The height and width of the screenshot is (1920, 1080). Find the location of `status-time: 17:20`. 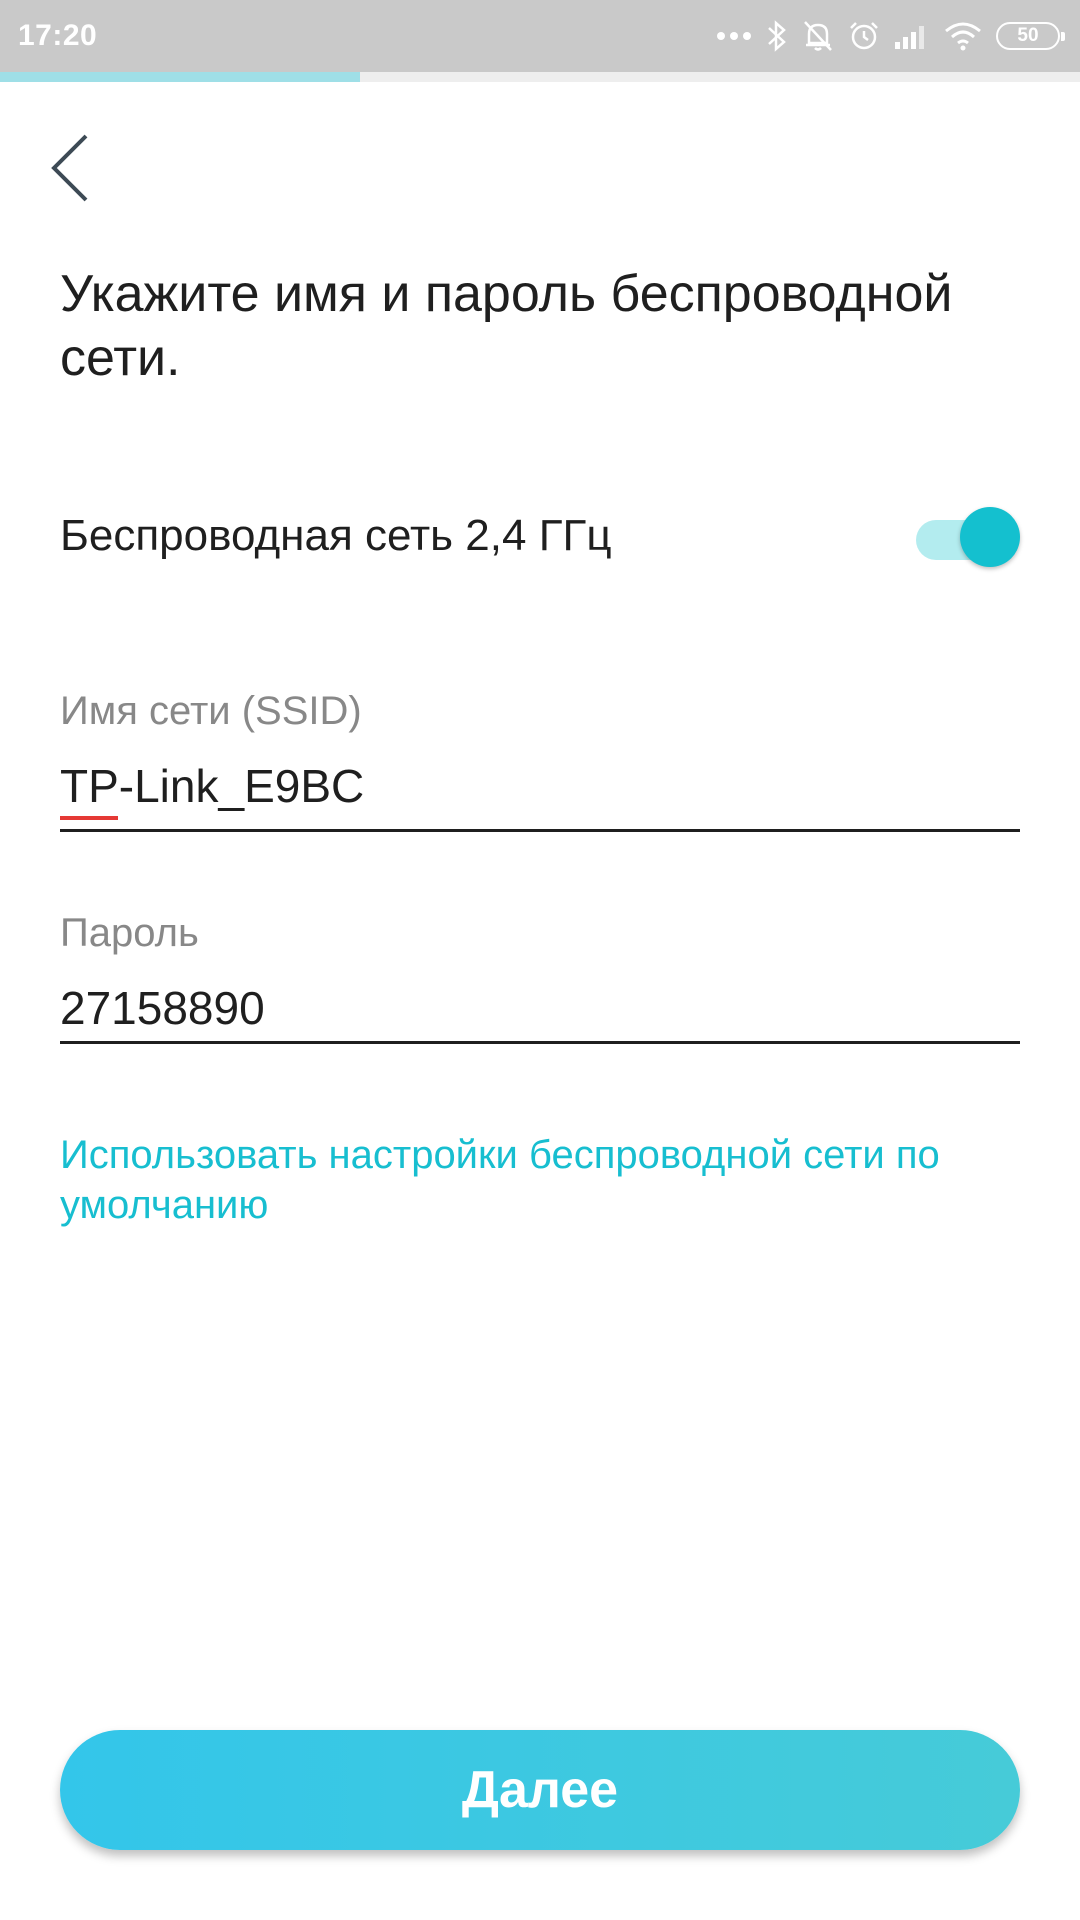

status-time: 17:20 is located at coordinates (58, 35).